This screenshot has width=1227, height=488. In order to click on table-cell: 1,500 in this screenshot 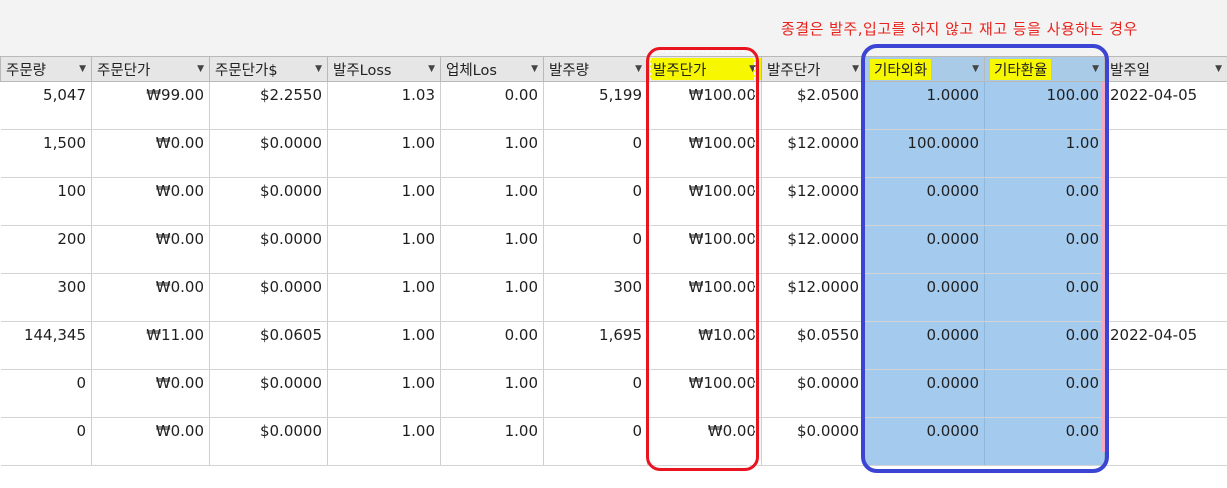, I will do `click(46, 153)`.